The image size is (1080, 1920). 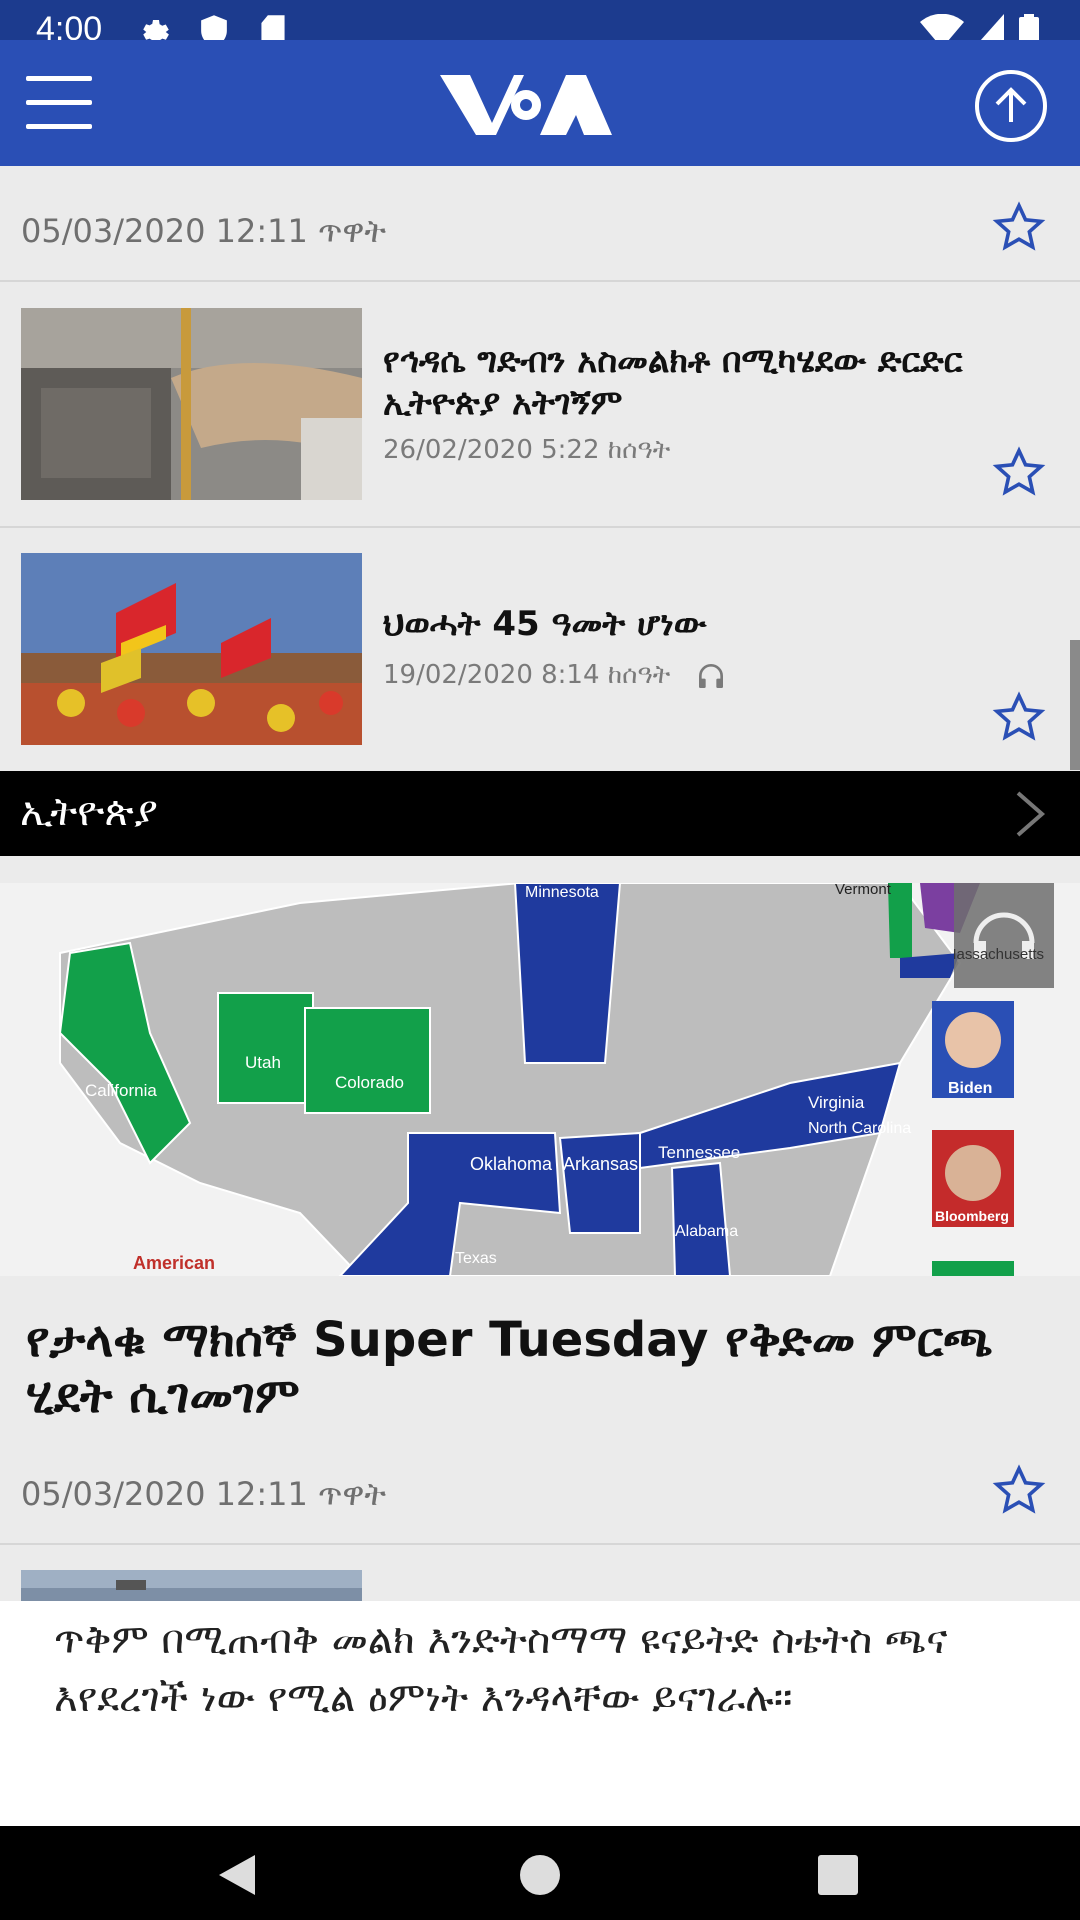 I want to click on scroll-indicator, so click(x=1075, y=705).